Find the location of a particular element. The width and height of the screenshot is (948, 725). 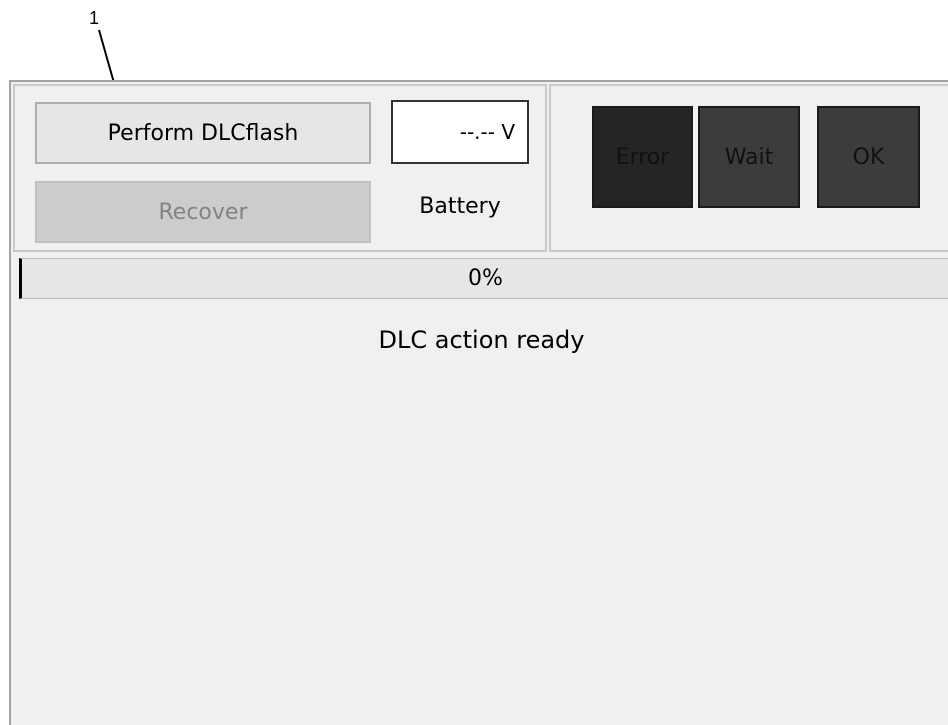

ok-indicator: OK is located at coordinates (868, 157).